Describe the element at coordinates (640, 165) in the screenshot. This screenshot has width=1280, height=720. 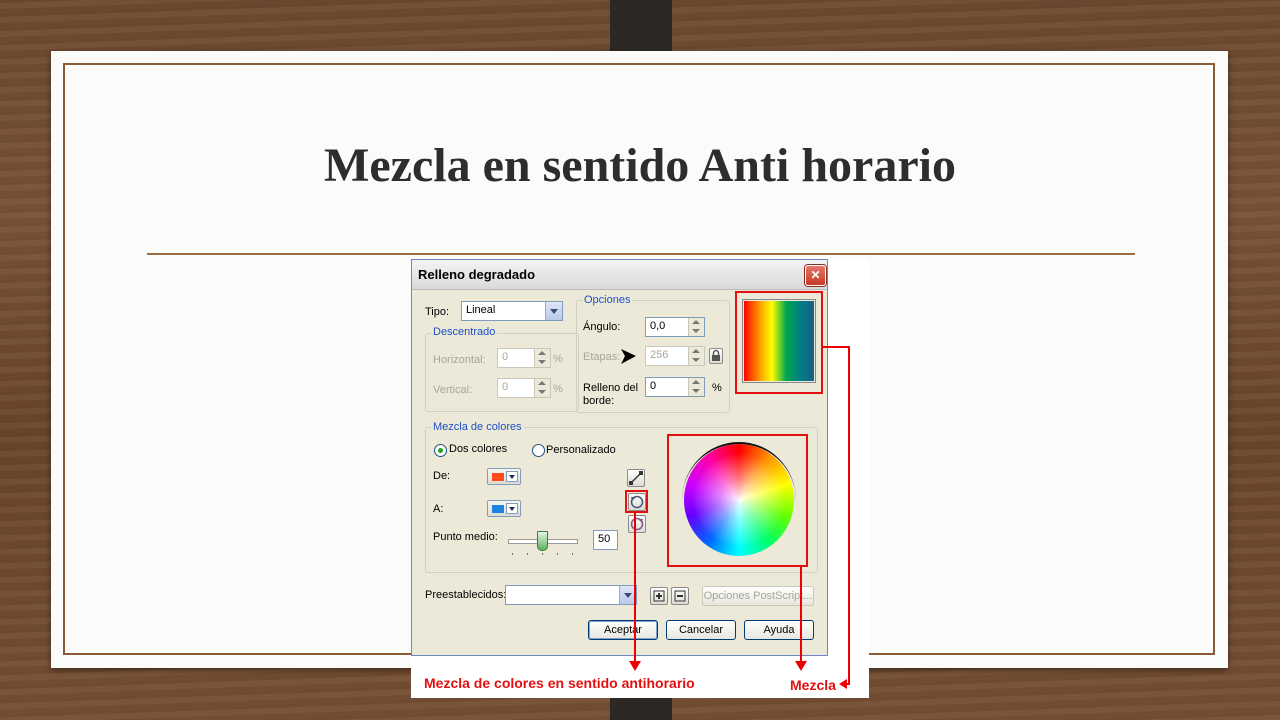
I see `slide-title: Mezcla en sentido Anti horario` at that location.